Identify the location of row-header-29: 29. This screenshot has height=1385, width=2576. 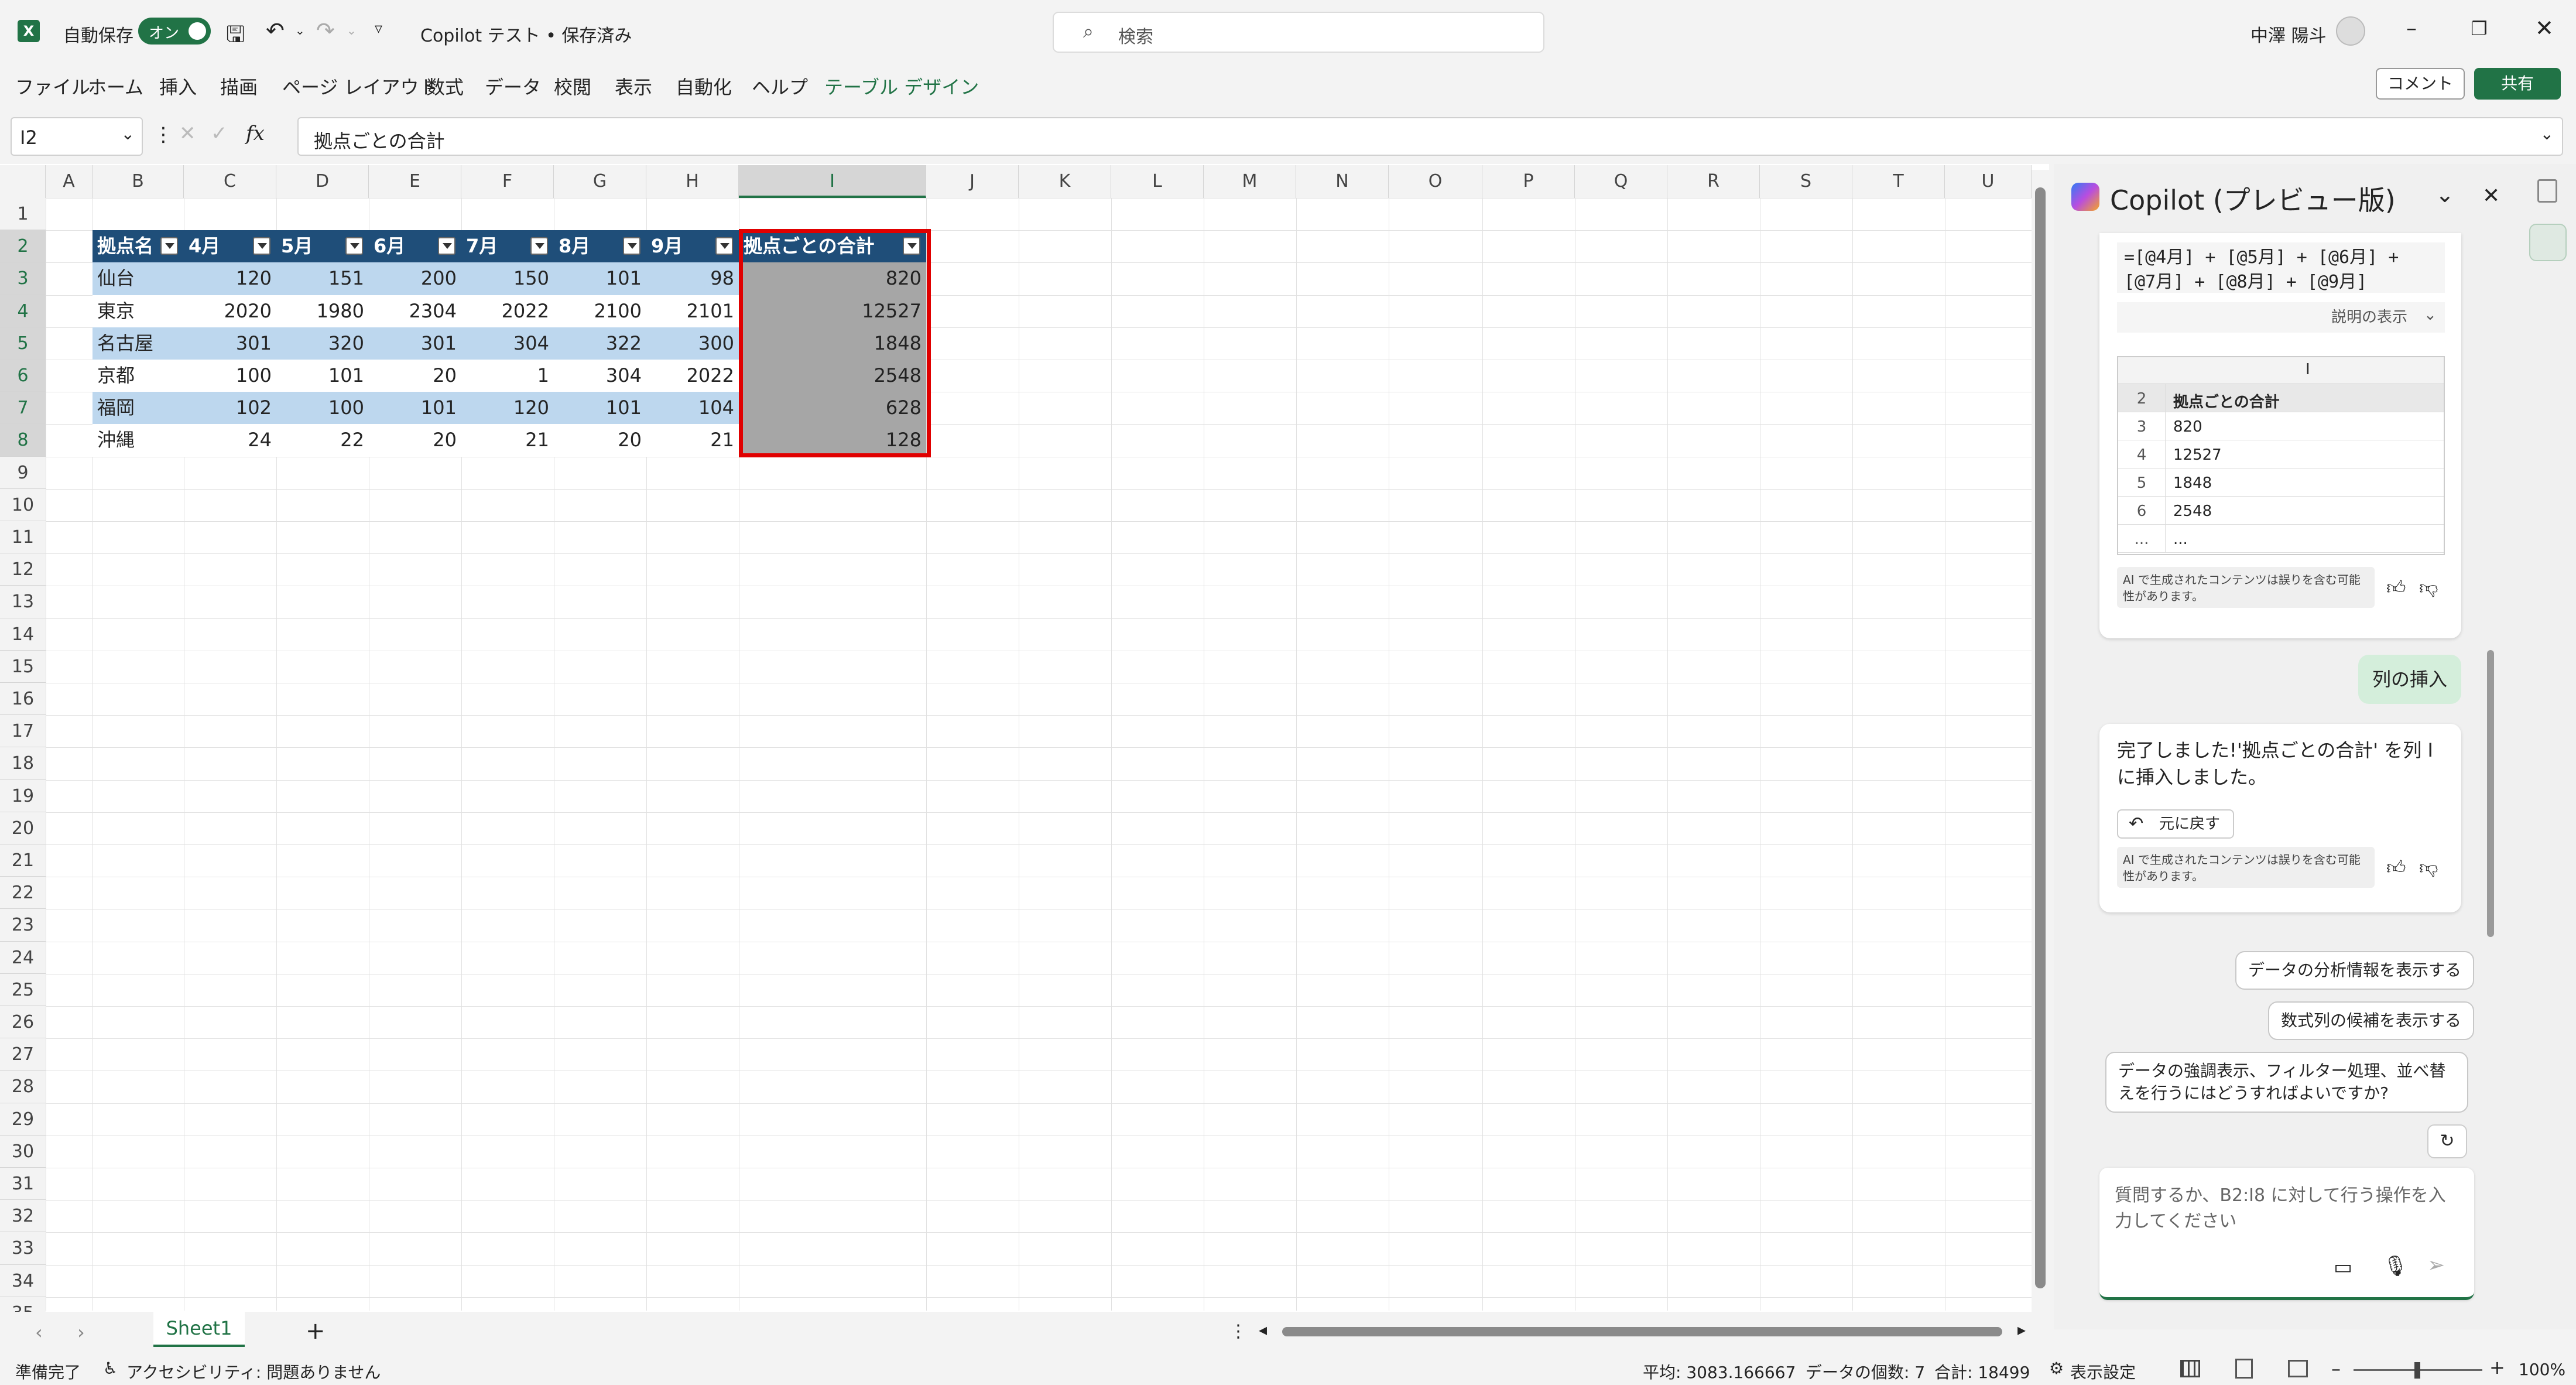
(23, 1119).